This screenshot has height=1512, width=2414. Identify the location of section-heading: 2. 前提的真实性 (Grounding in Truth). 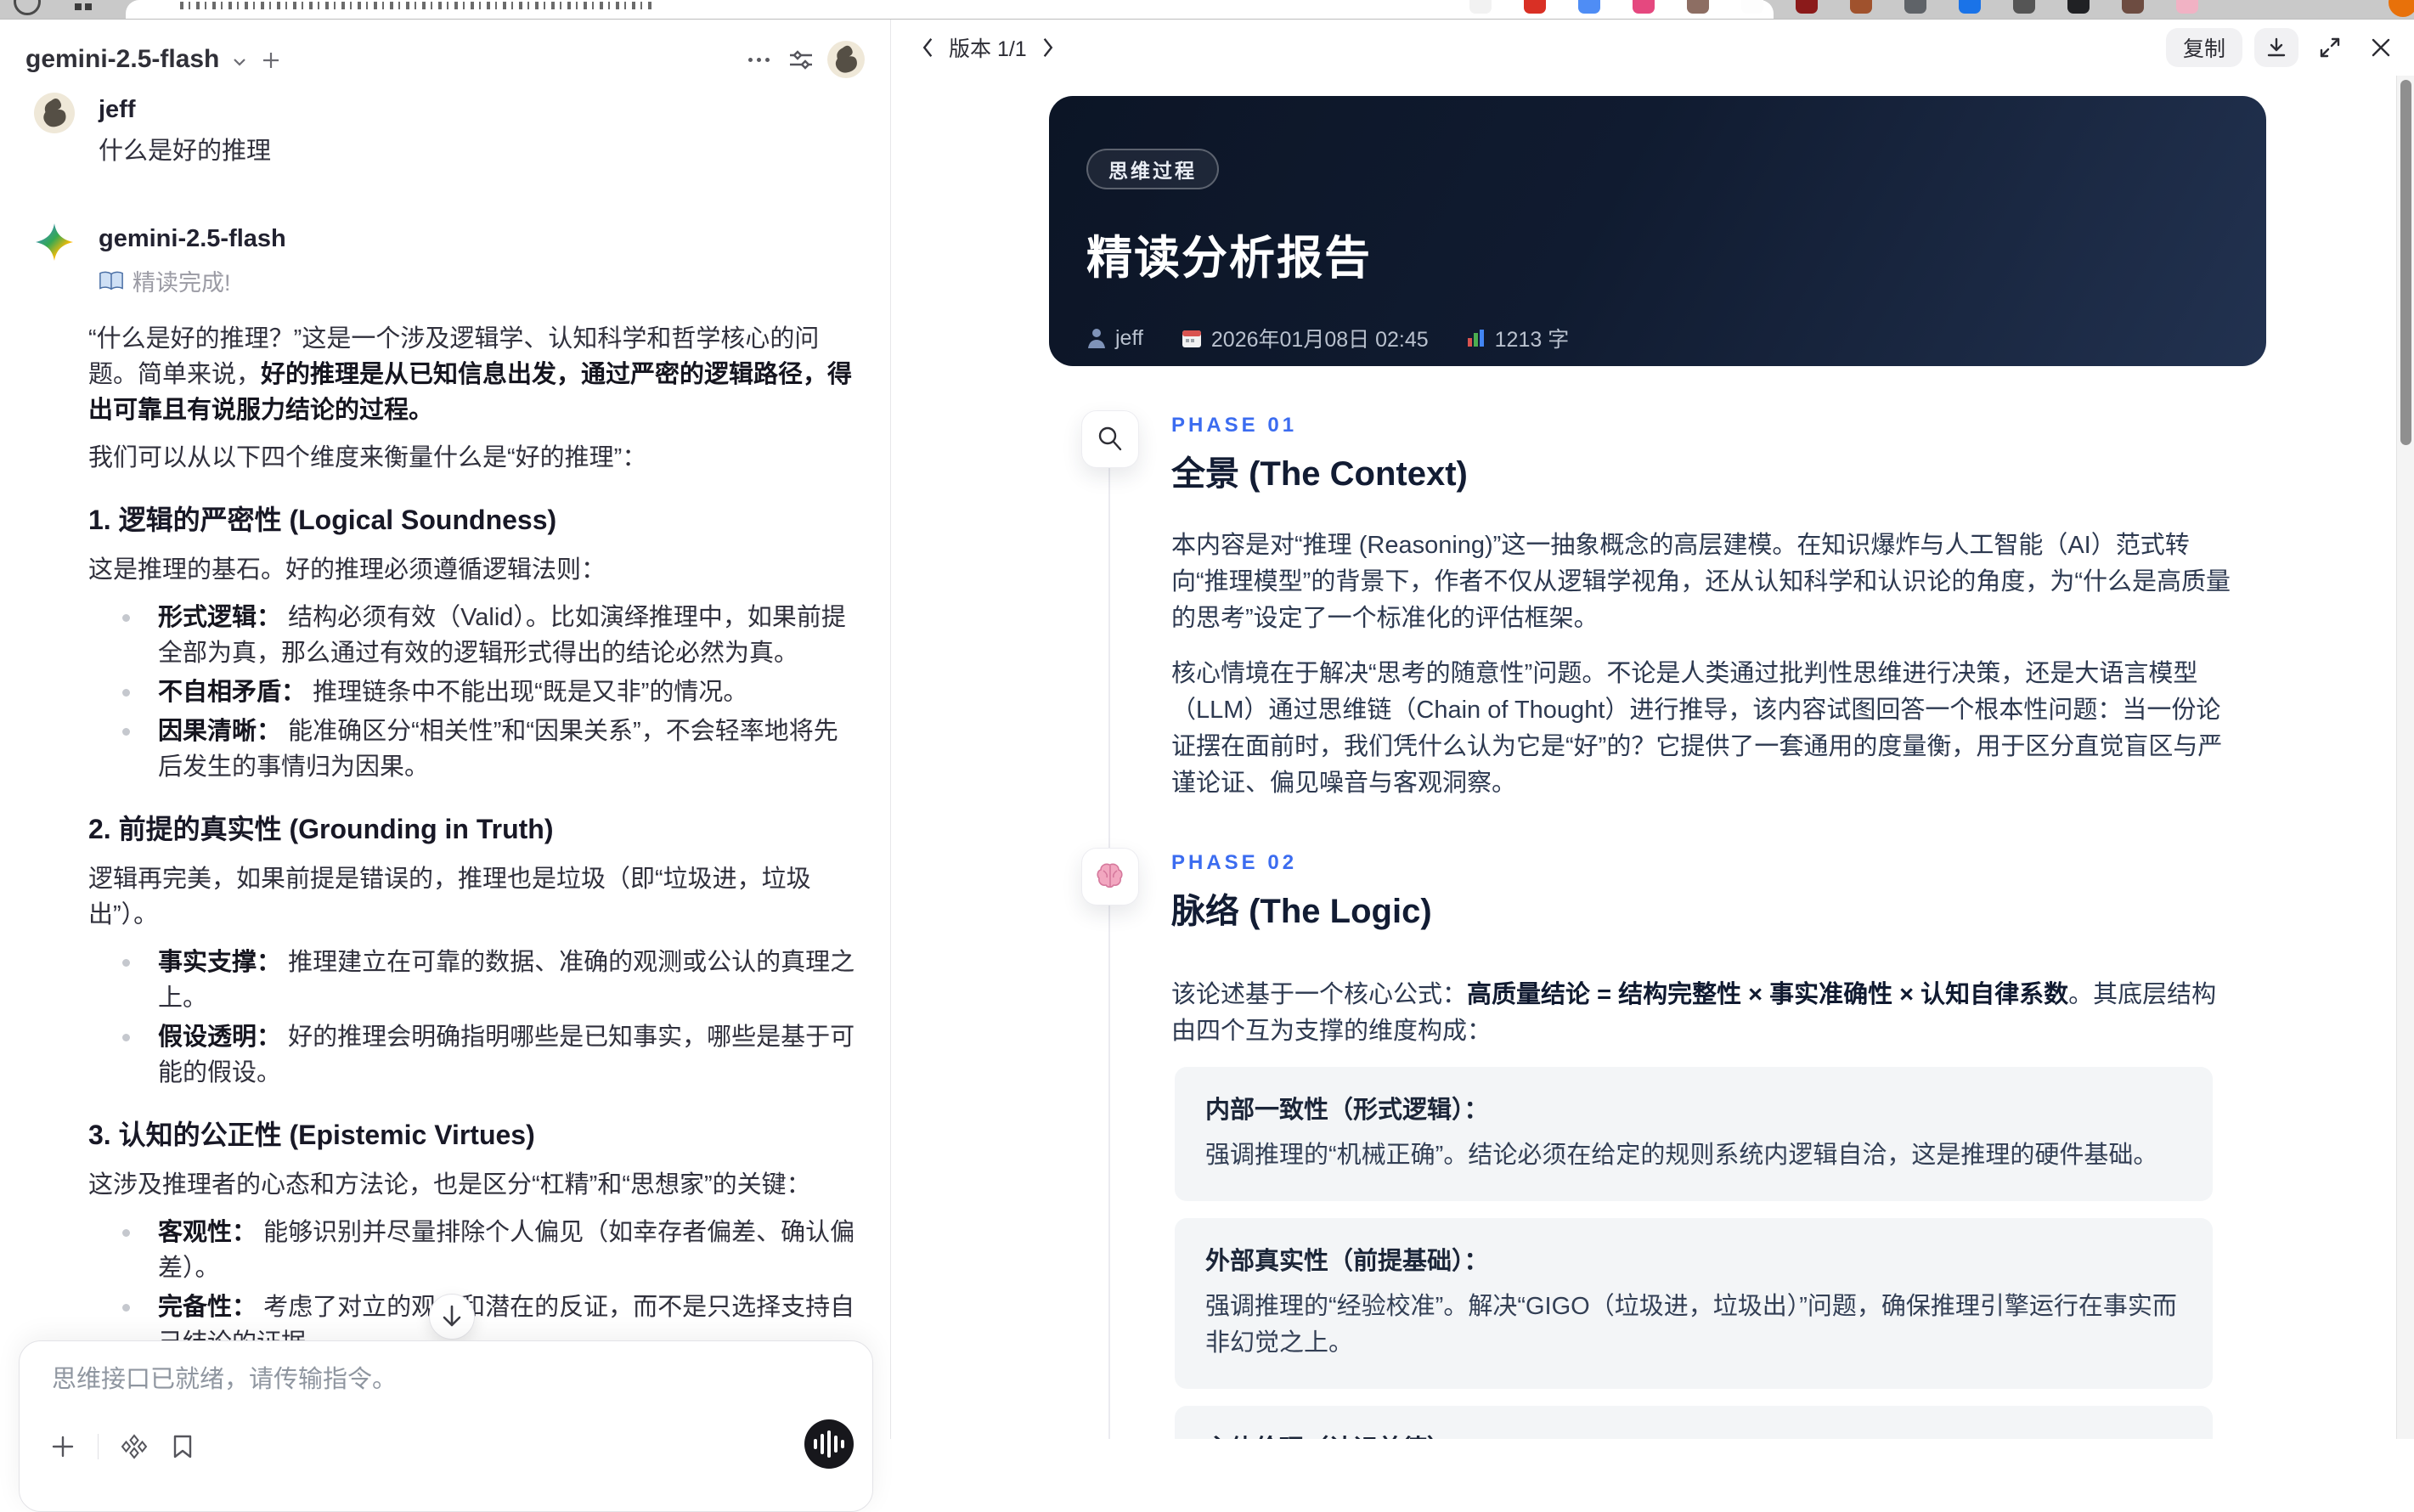
(321, 829).